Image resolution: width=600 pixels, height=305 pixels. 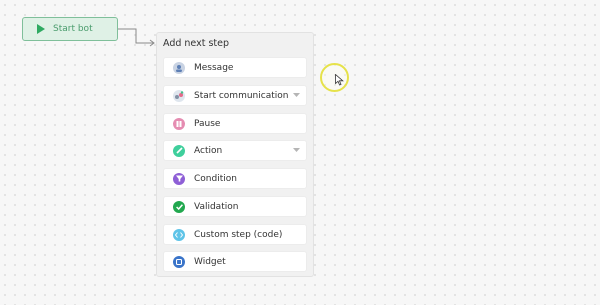 I want to click on menu-item-pause: Pause, so click(x=235, y=123).